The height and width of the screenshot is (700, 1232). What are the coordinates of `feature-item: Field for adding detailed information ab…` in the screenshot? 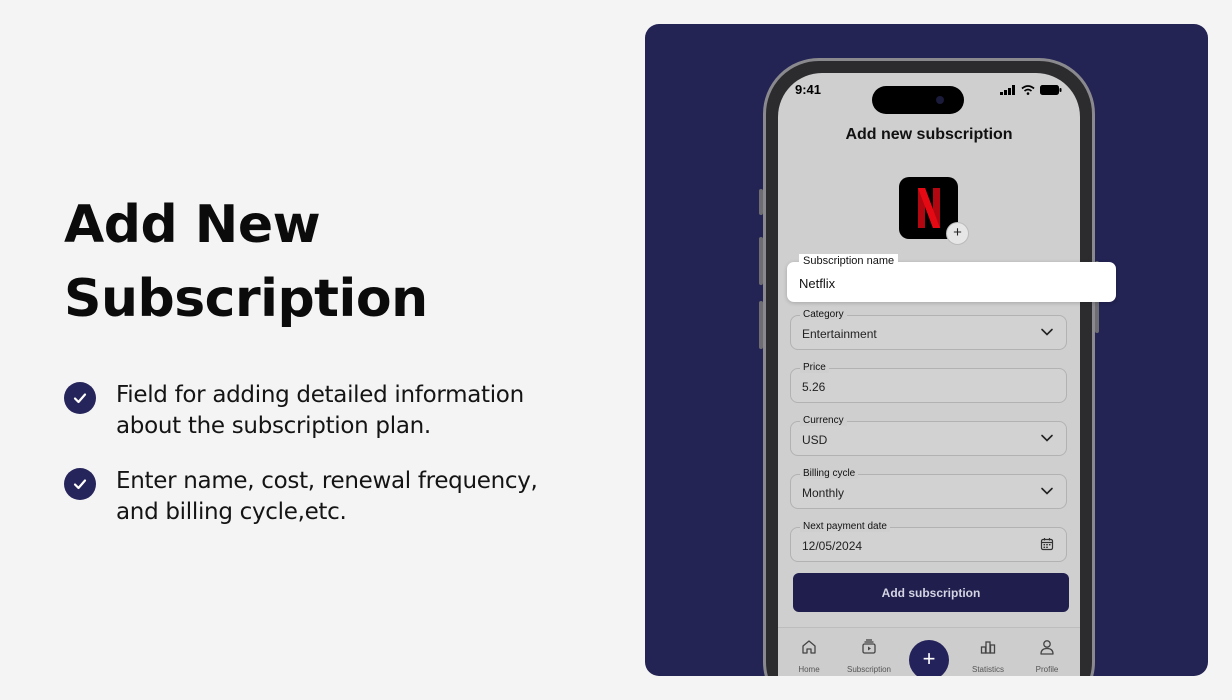 It's located at (324, 411).